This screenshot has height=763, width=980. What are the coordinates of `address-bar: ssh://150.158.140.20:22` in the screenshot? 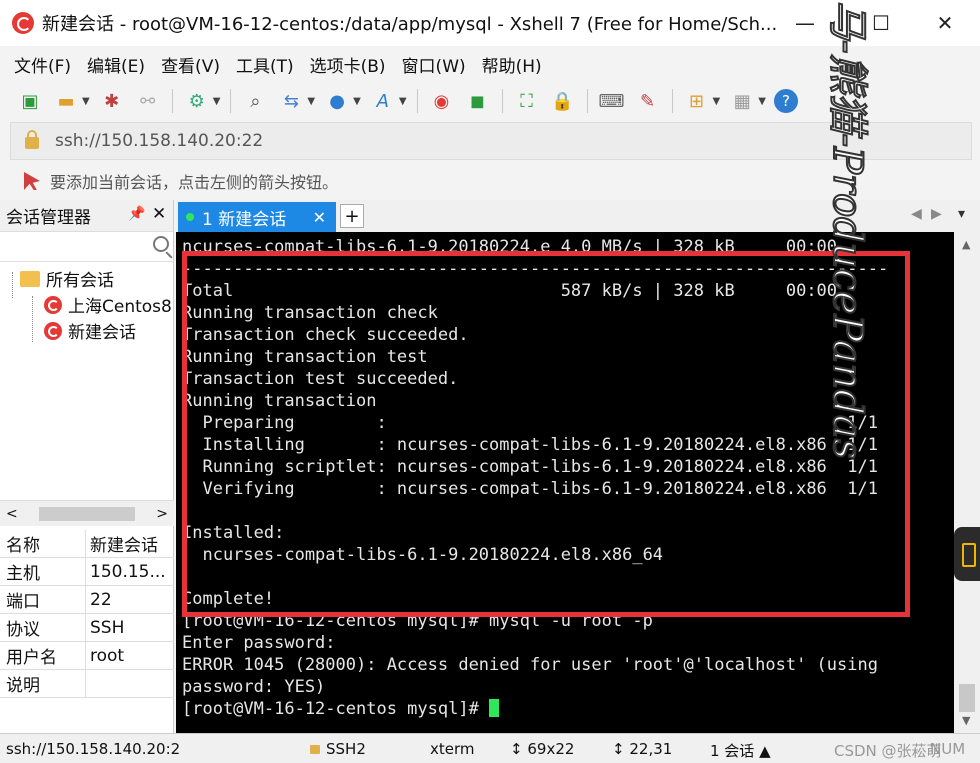 It's located at (491, 141).